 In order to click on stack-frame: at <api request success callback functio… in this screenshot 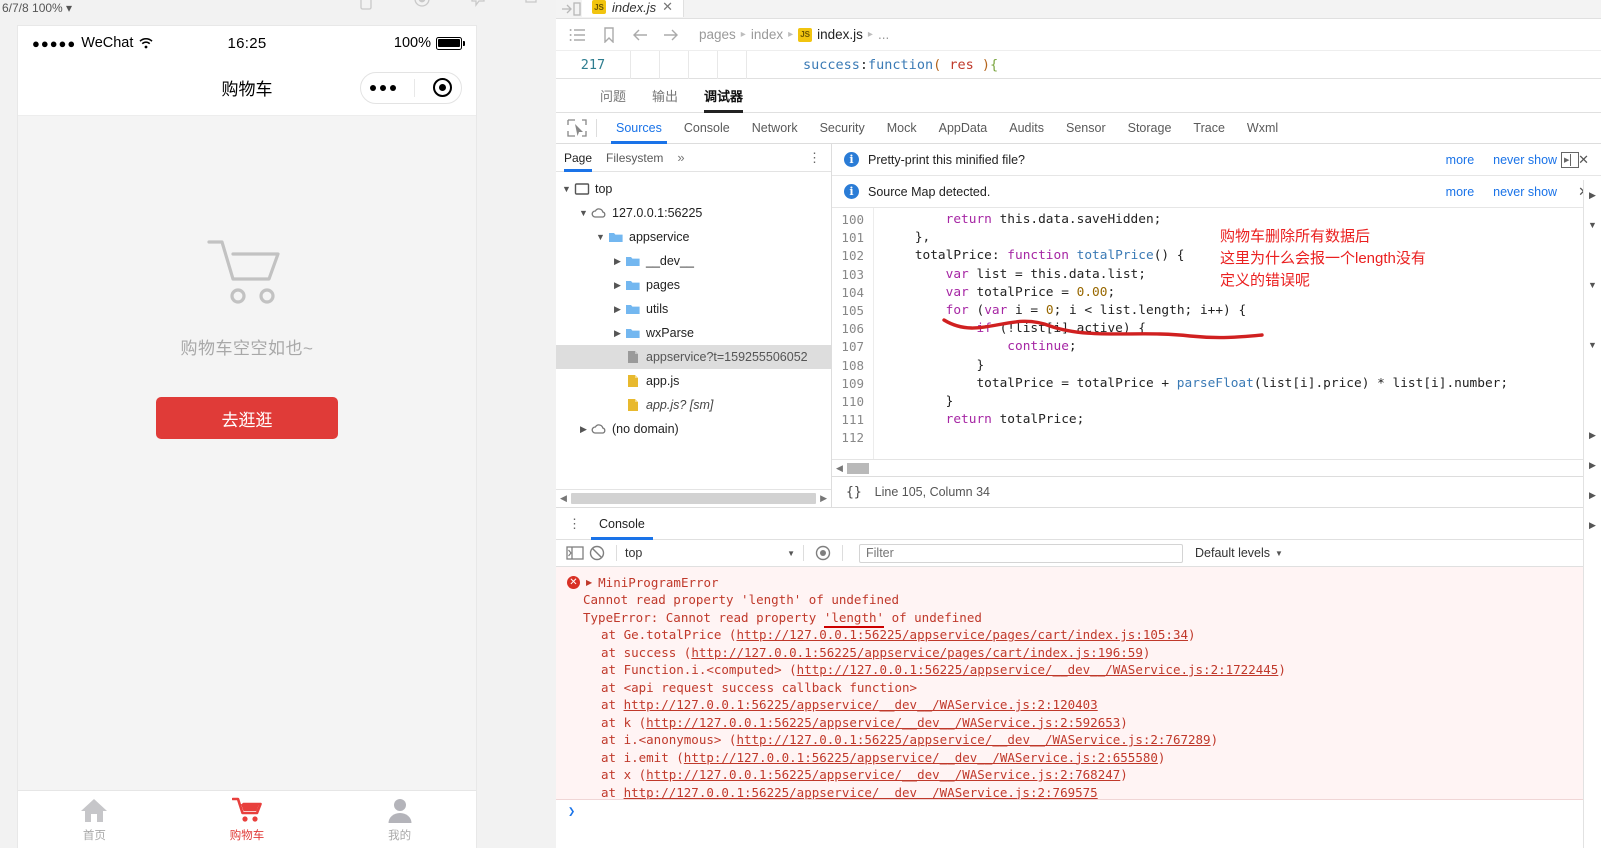, I will do `click(1078, 688)`.